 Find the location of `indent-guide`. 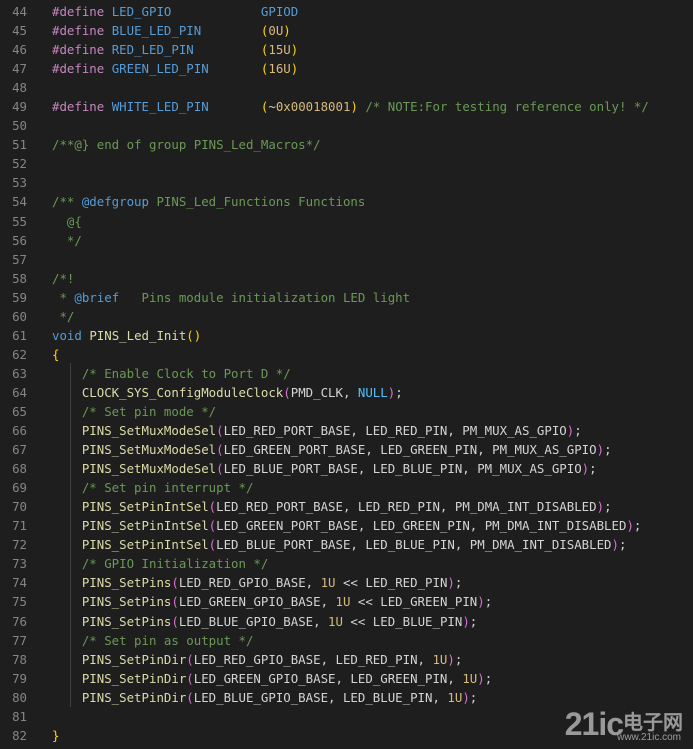

indent-guide is located at coordinates (70, 535).